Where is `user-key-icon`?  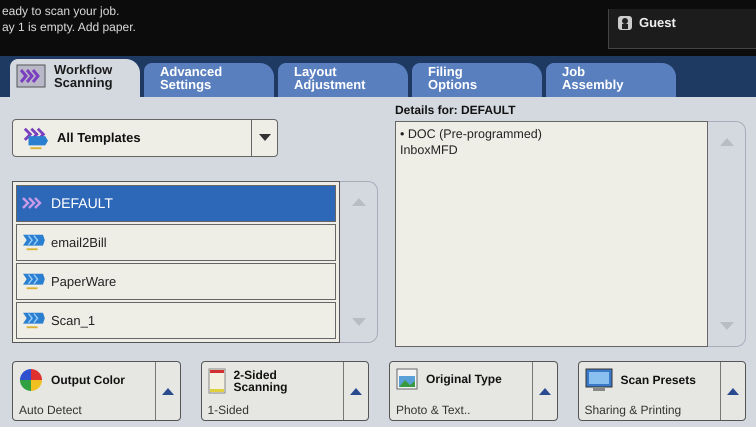
user-key-icon is located at coordinates (625, 23).